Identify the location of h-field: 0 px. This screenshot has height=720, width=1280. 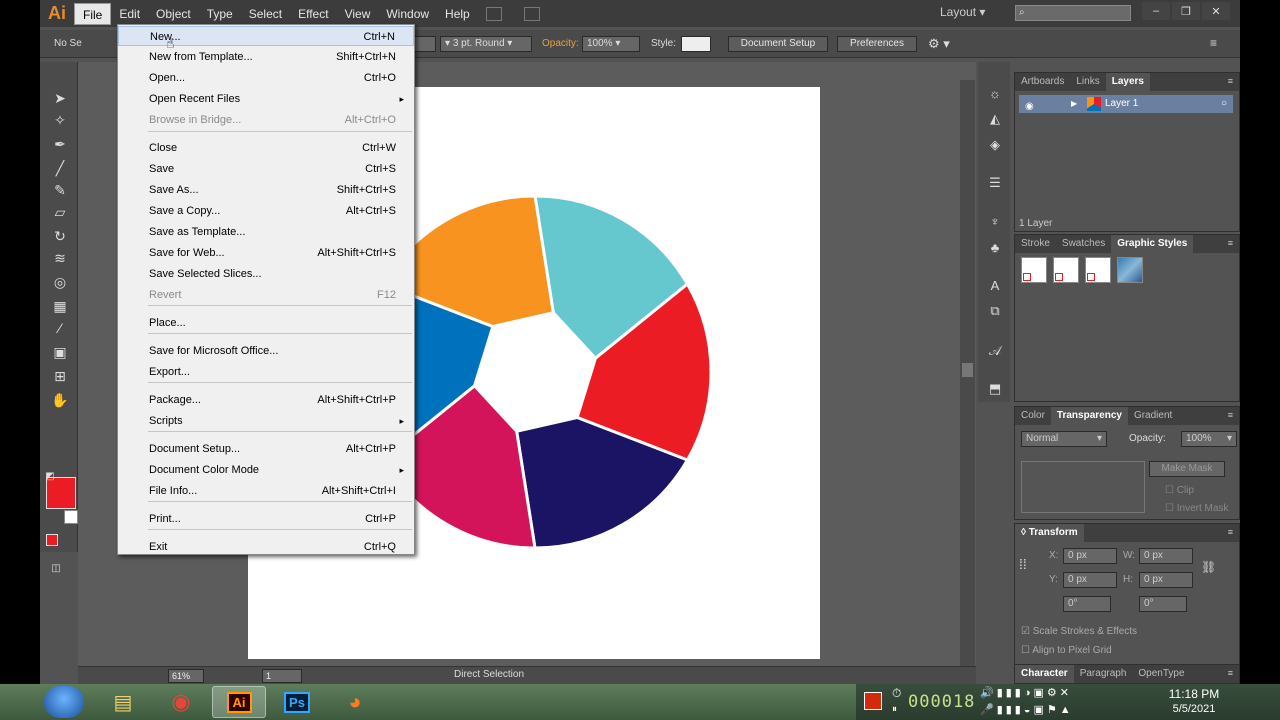
(1166, 580).